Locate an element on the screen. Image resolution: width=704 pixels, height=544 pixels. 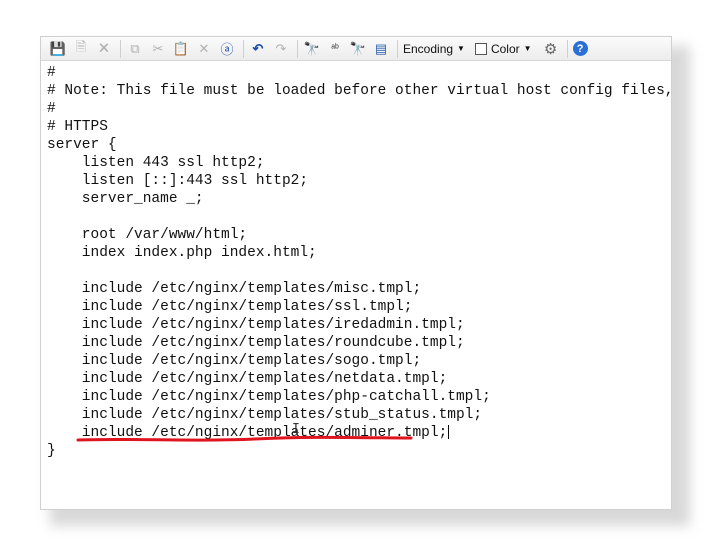
encoding-dropdown: Encoding ▼ is located at coordinates (434, 49).